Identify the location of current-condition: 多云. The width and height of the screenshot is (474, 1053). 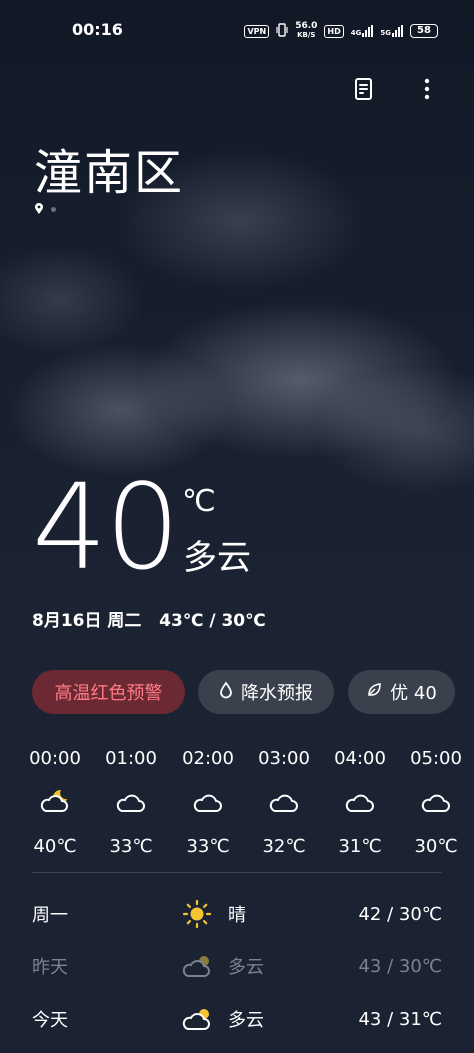
(217, 558).